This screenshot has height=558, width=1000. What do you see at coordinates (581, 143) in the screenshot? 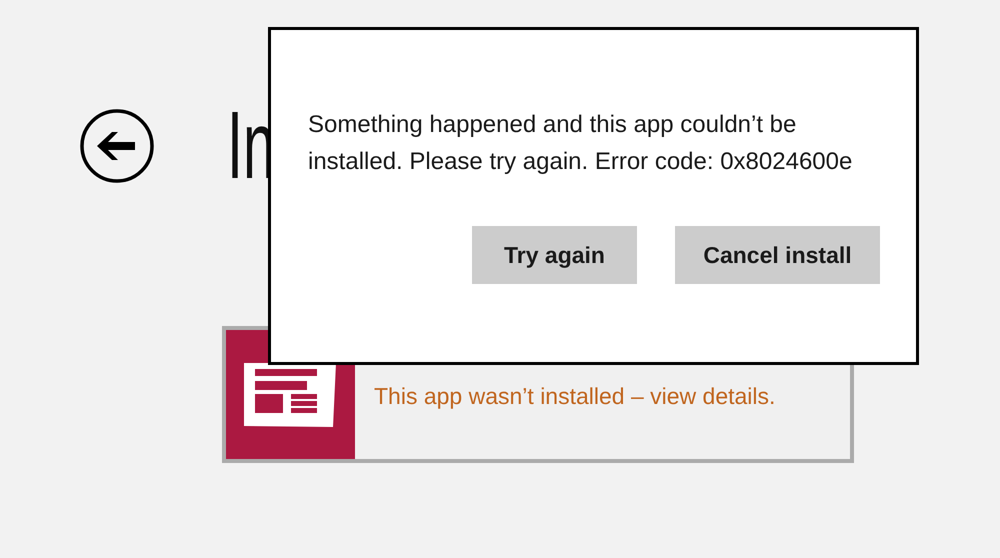
I see `dialog-message: Something happened and this app couldn’t be installed. Please try again. Error code: 0x8024600e` at bounding box center [581, 143].